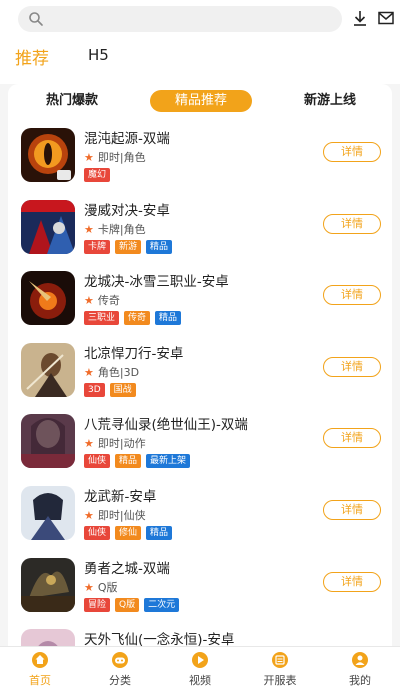  What do you see at coordinates (168, 461) in the screenshot?
I see `game-tag: 最新上架` at bounding box center [168, 461].